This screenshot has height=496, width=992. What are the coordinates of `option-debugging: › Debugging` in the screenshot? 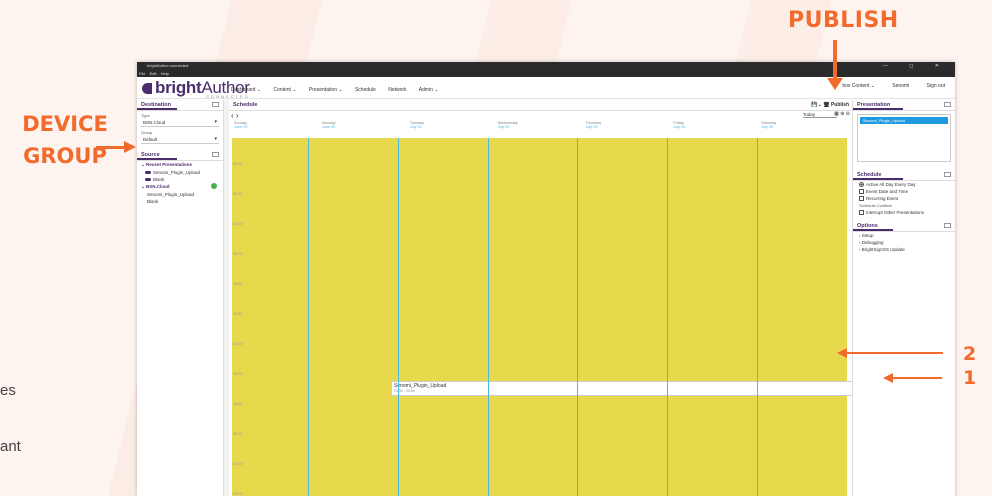 It's located at (904, 242).